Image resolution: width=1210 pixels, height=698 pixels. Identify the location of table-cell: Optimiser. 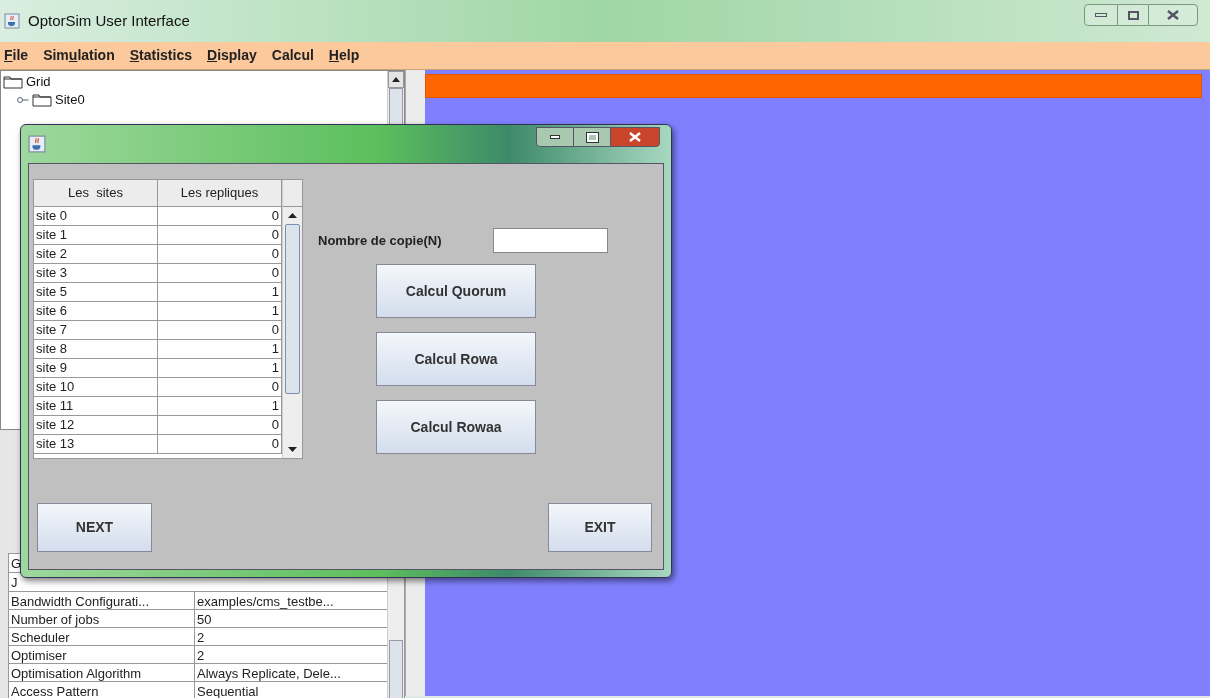
(102, 654).